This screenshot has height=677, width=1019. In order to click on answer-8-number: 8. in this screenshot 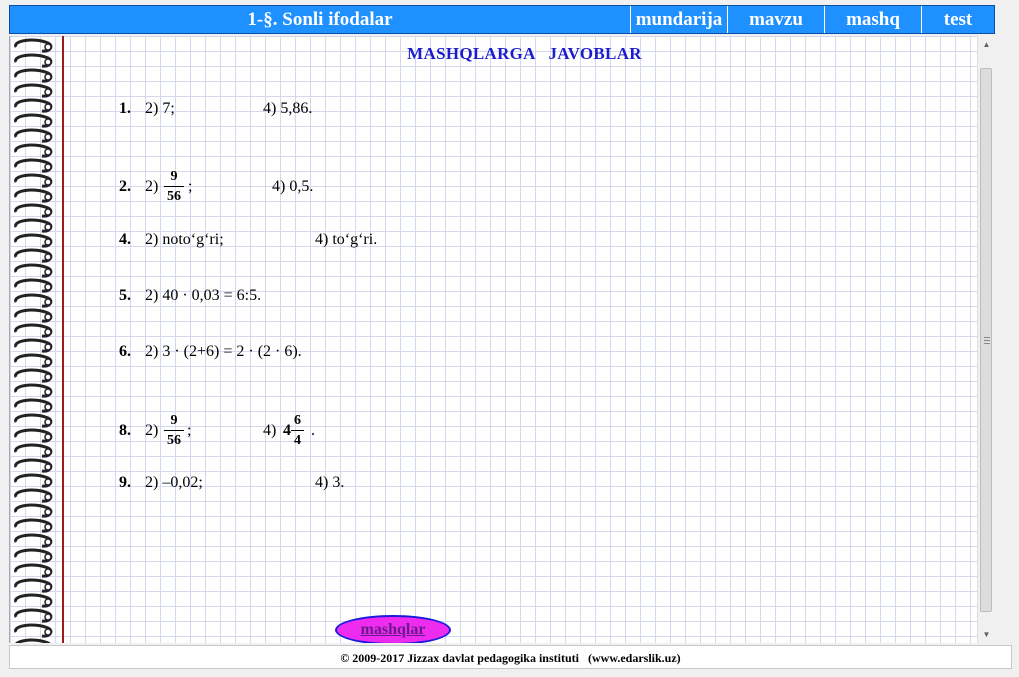, I will do `click(125, 430)`.